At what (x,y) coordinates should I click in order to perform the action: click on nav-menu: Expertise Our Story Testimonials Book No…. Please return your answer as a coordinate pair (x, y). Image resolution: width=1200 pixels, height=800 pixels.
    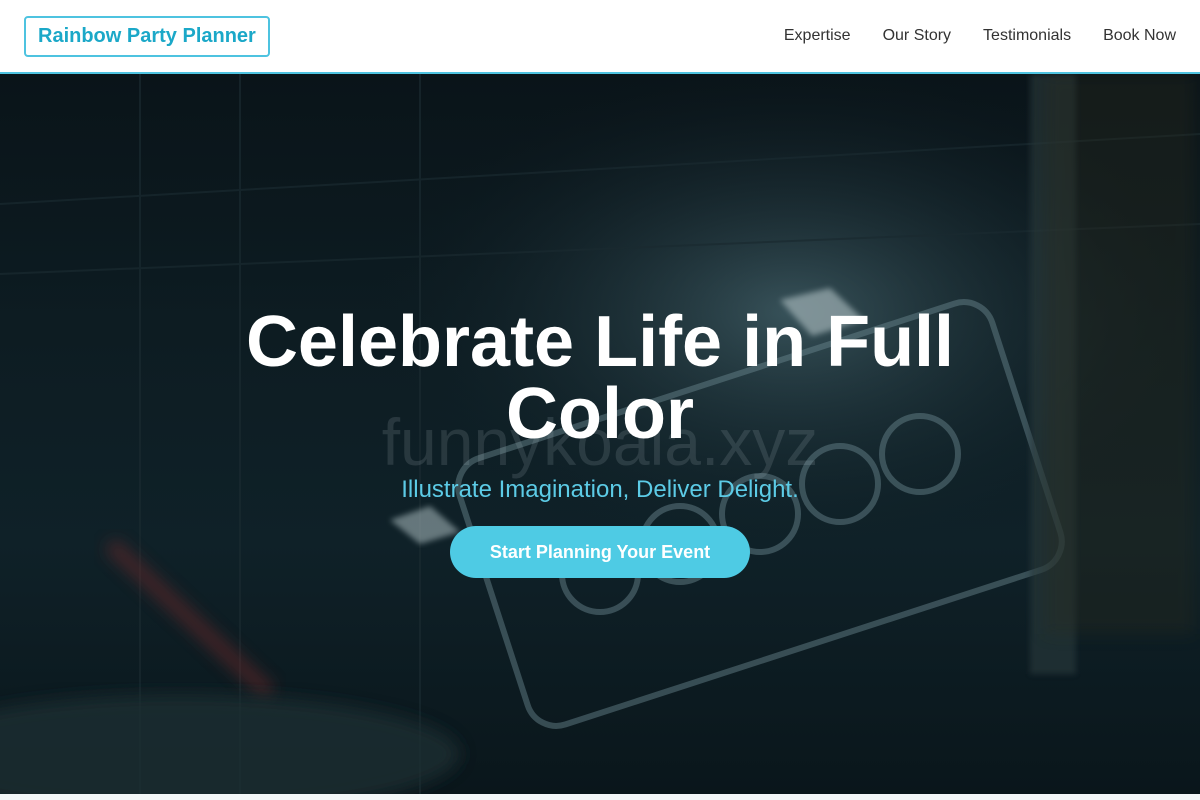
    Looking at the image, I should click on (980, 36).